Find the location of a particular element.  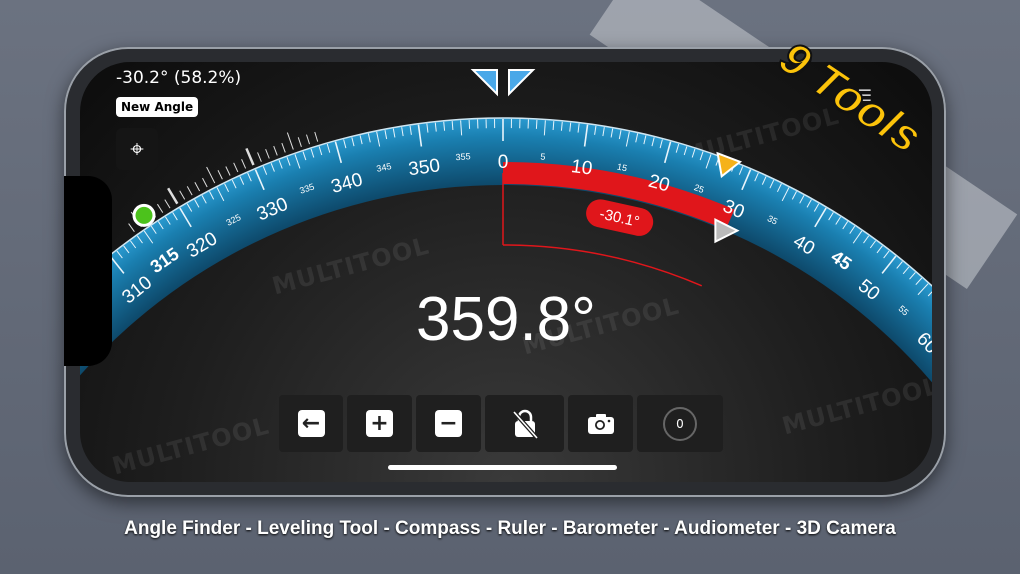

new-angle-button: New Angle is located at coordinates (157, 107).